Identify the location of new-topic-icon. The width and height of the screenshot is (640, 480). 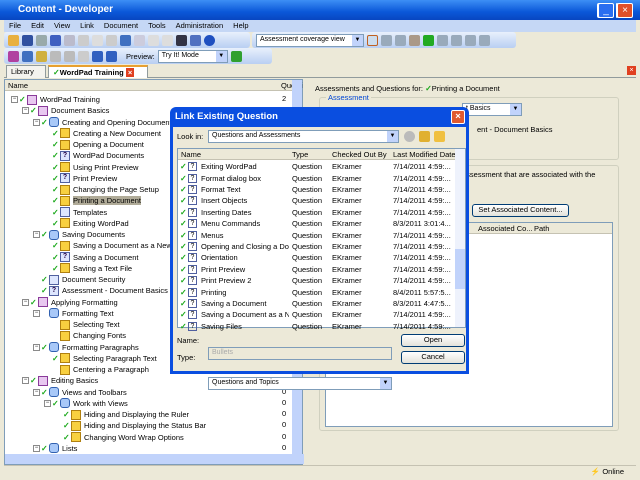
(41, 56).